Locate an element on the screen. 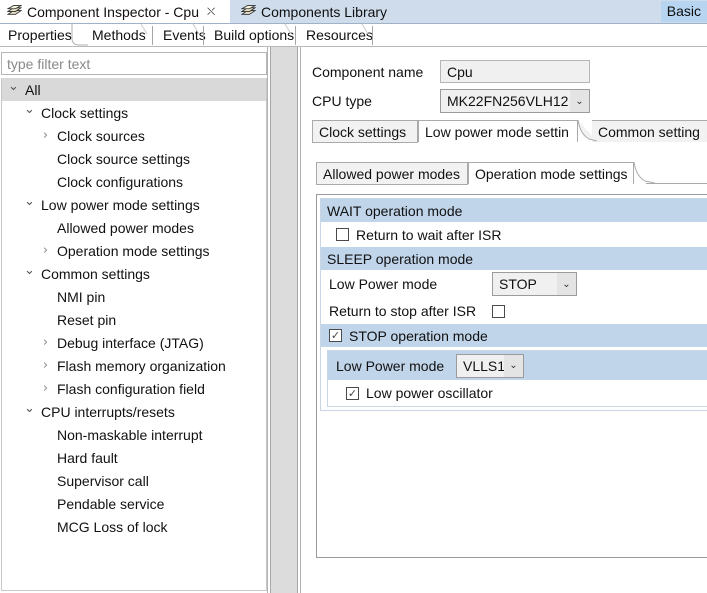 The image size is (707, 593). sleep-low-power-mode-combobox: STOP ⌄ is located at coordinates (534, 284).